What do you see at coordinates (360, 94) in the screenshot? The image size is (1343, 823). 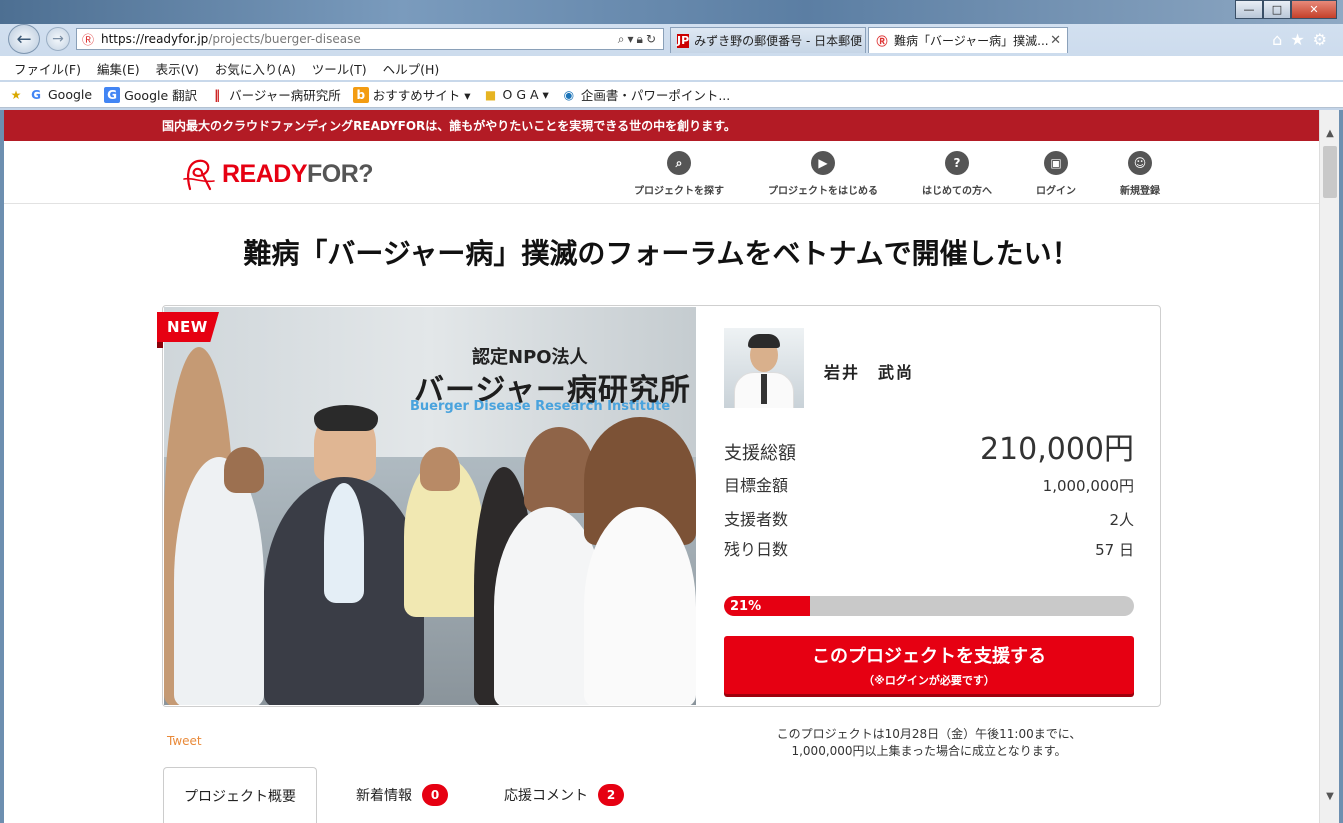 I see `recommended-icon: b` at bounding box center [360, 94].